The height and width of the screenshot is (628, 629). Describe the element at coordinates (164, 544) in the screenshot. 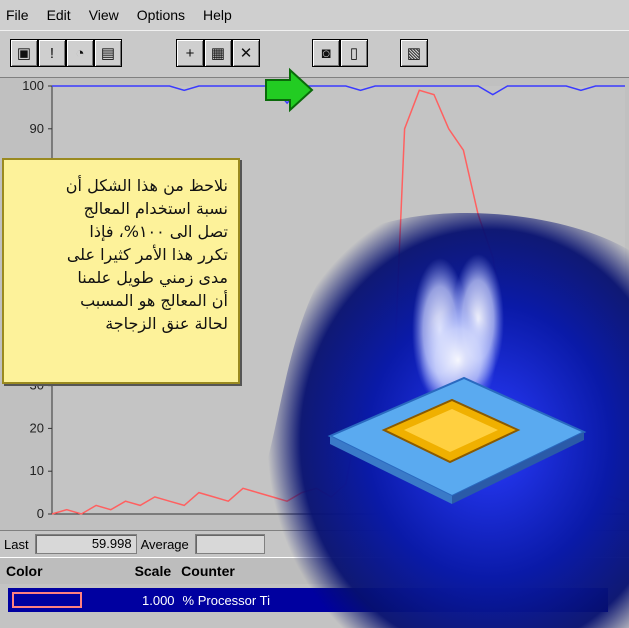

I see `average-label: Average` at that location.